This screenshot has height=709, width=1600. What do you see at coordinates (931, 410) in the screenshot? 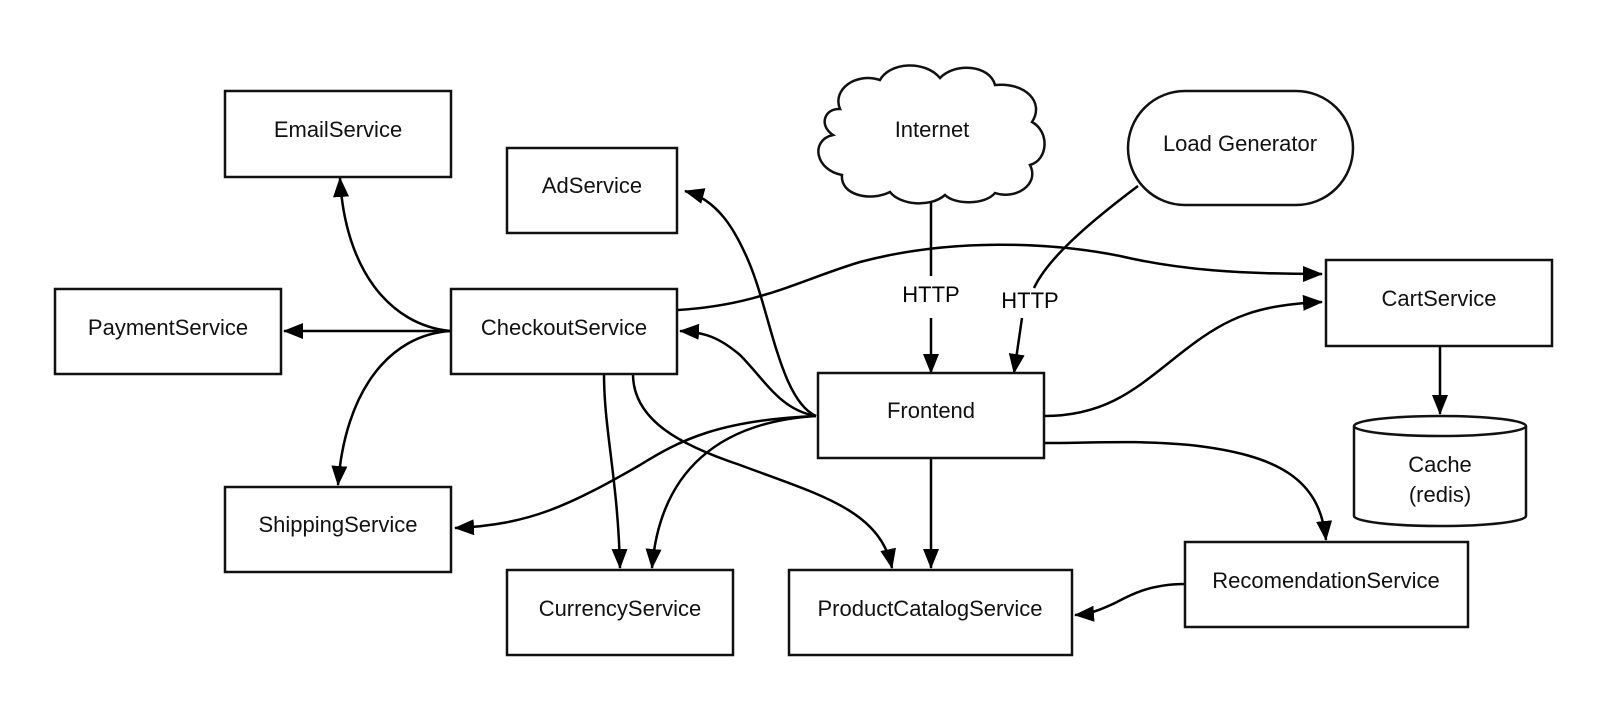
I see `node-frontend-label: Frontend` at bounding box center [931, 410].